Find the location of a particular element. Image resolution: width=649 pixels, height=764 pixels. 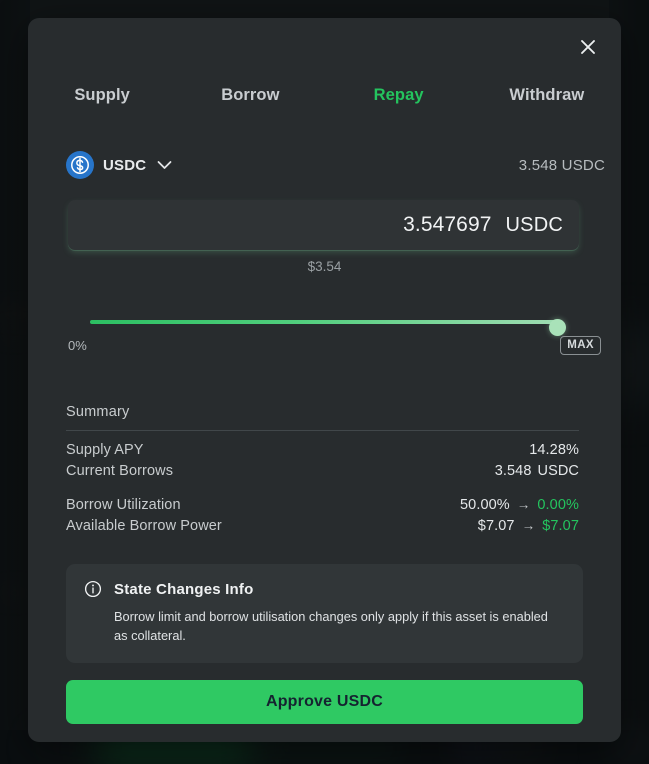

summary-value-after: $7.07 is located at coordinates (560, 526).